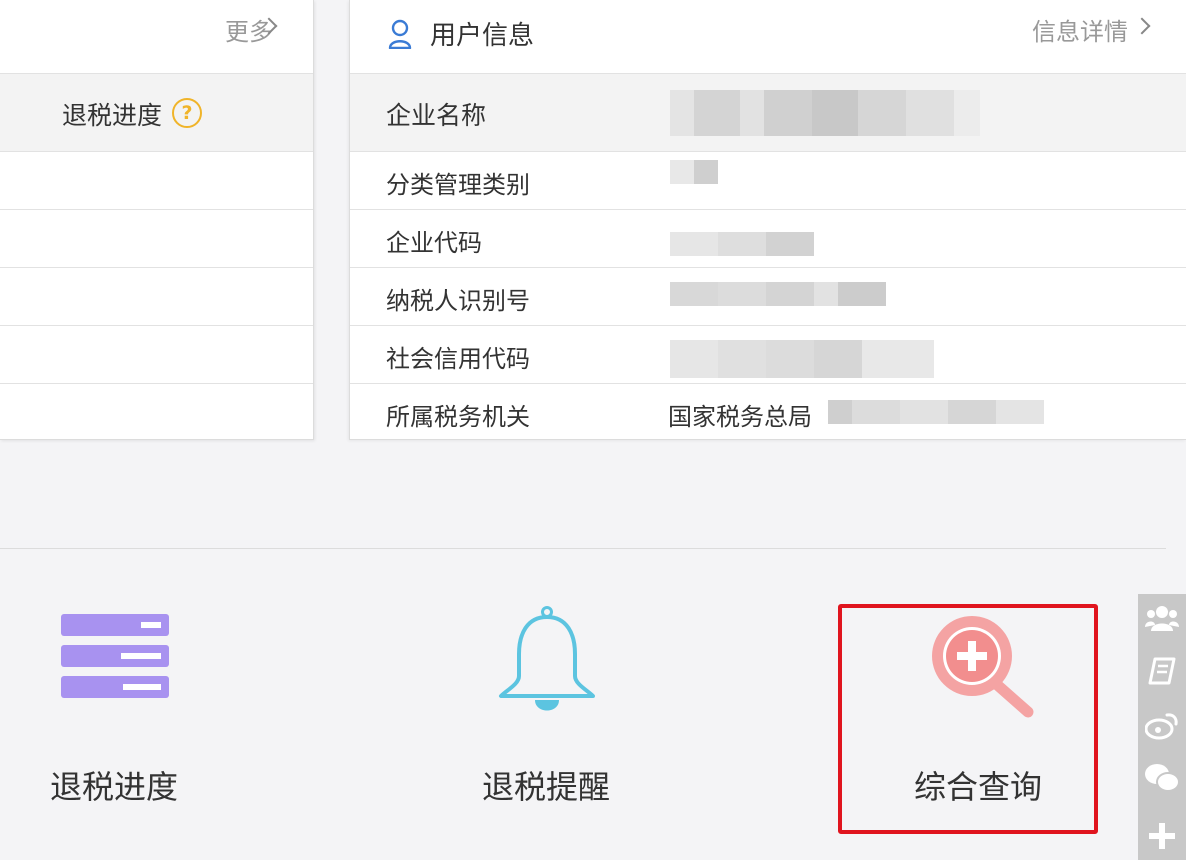 The image size is (1186, 860). Describe the element at coordinates (968, 719) in the screenshot. I see `highlight-box` at that location.